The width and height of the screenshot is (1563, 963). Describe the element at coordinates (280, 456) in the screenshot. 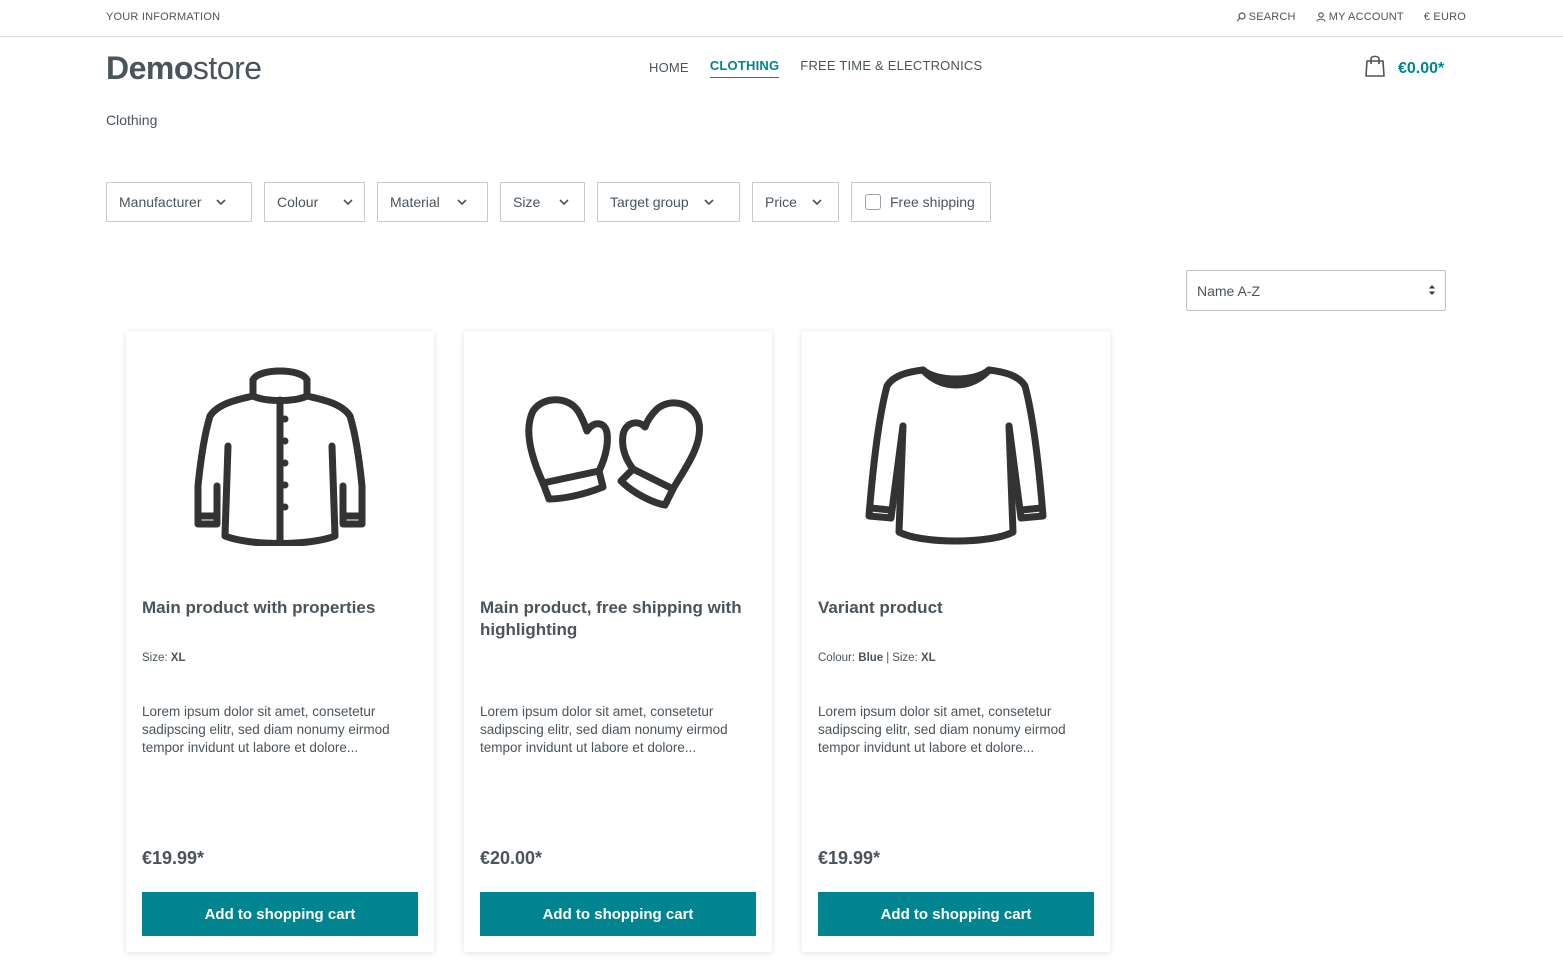

I see `jacket-icon` at that location.